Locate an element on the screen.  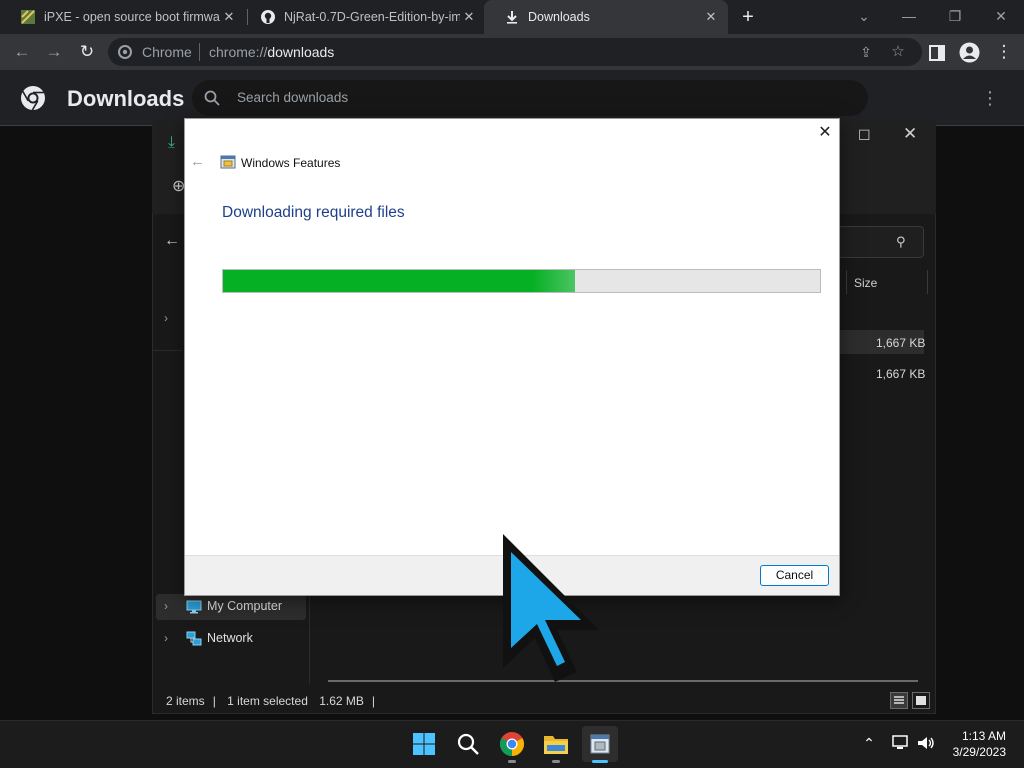
bookmark-star-icon: ☆ is located at coordinates (898, 52).